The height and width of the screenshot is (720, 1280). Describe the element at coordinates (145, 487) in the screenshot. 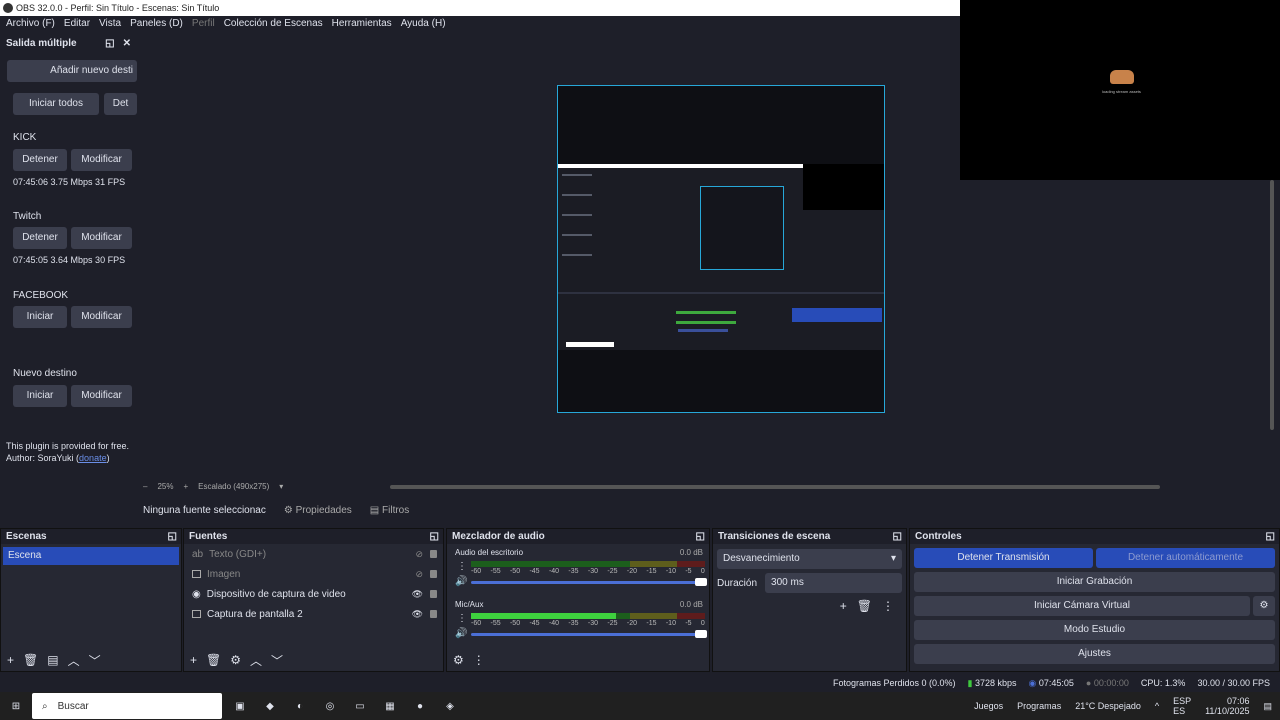

I see `zoom-out-button: –` at that location.